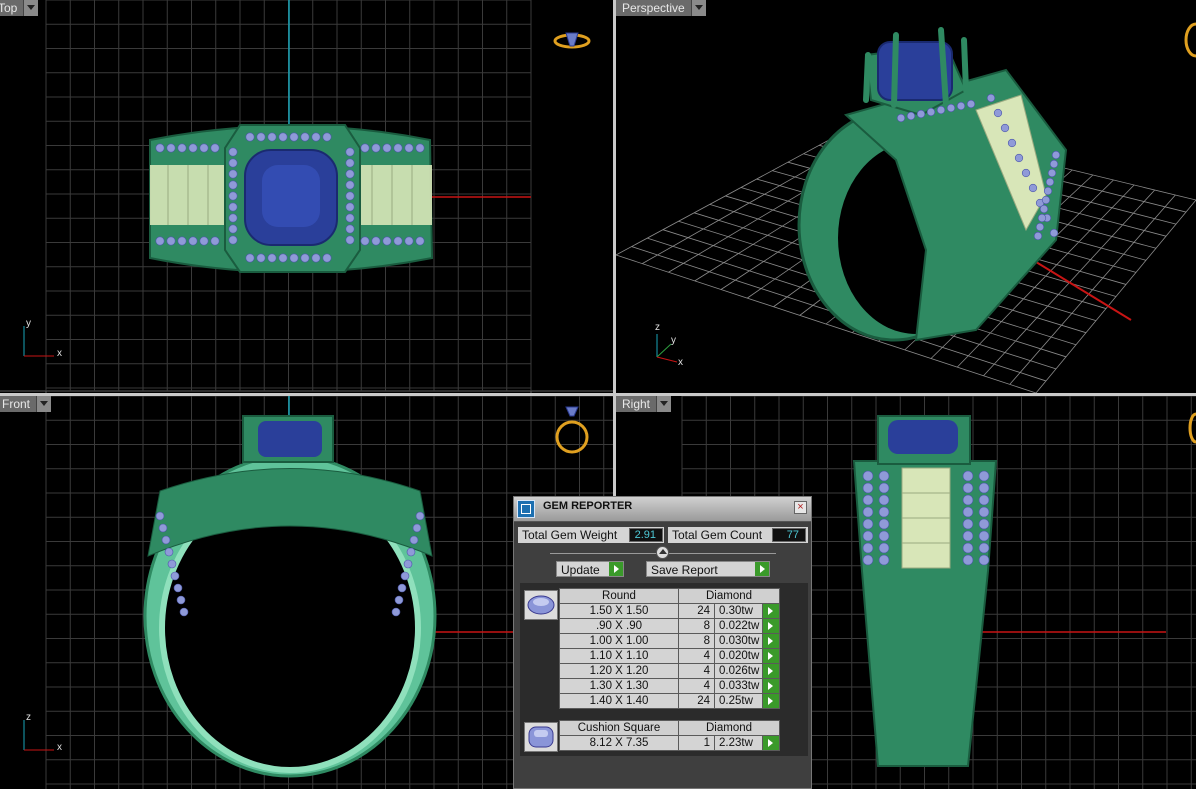  I want to click on gem-weight: 0.026tw, so click(738, 671).